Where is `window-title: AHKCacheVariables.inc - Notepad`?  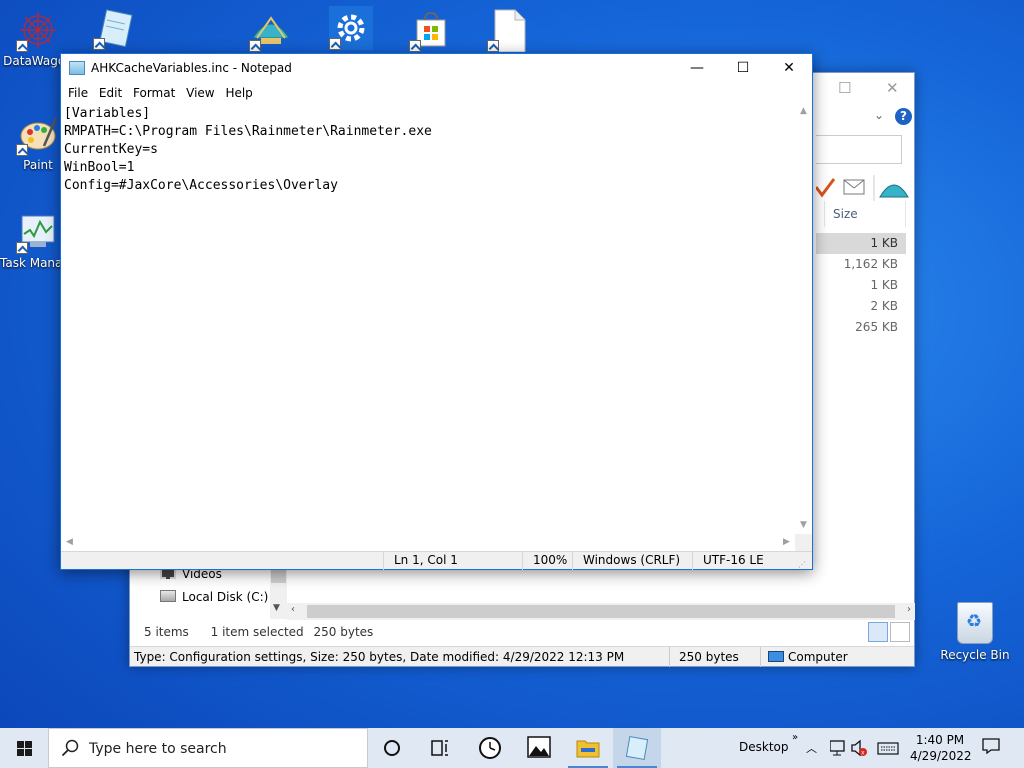 window-title: AHKCacheVariables.inc - Notepad is located at coordinates (191, 68).